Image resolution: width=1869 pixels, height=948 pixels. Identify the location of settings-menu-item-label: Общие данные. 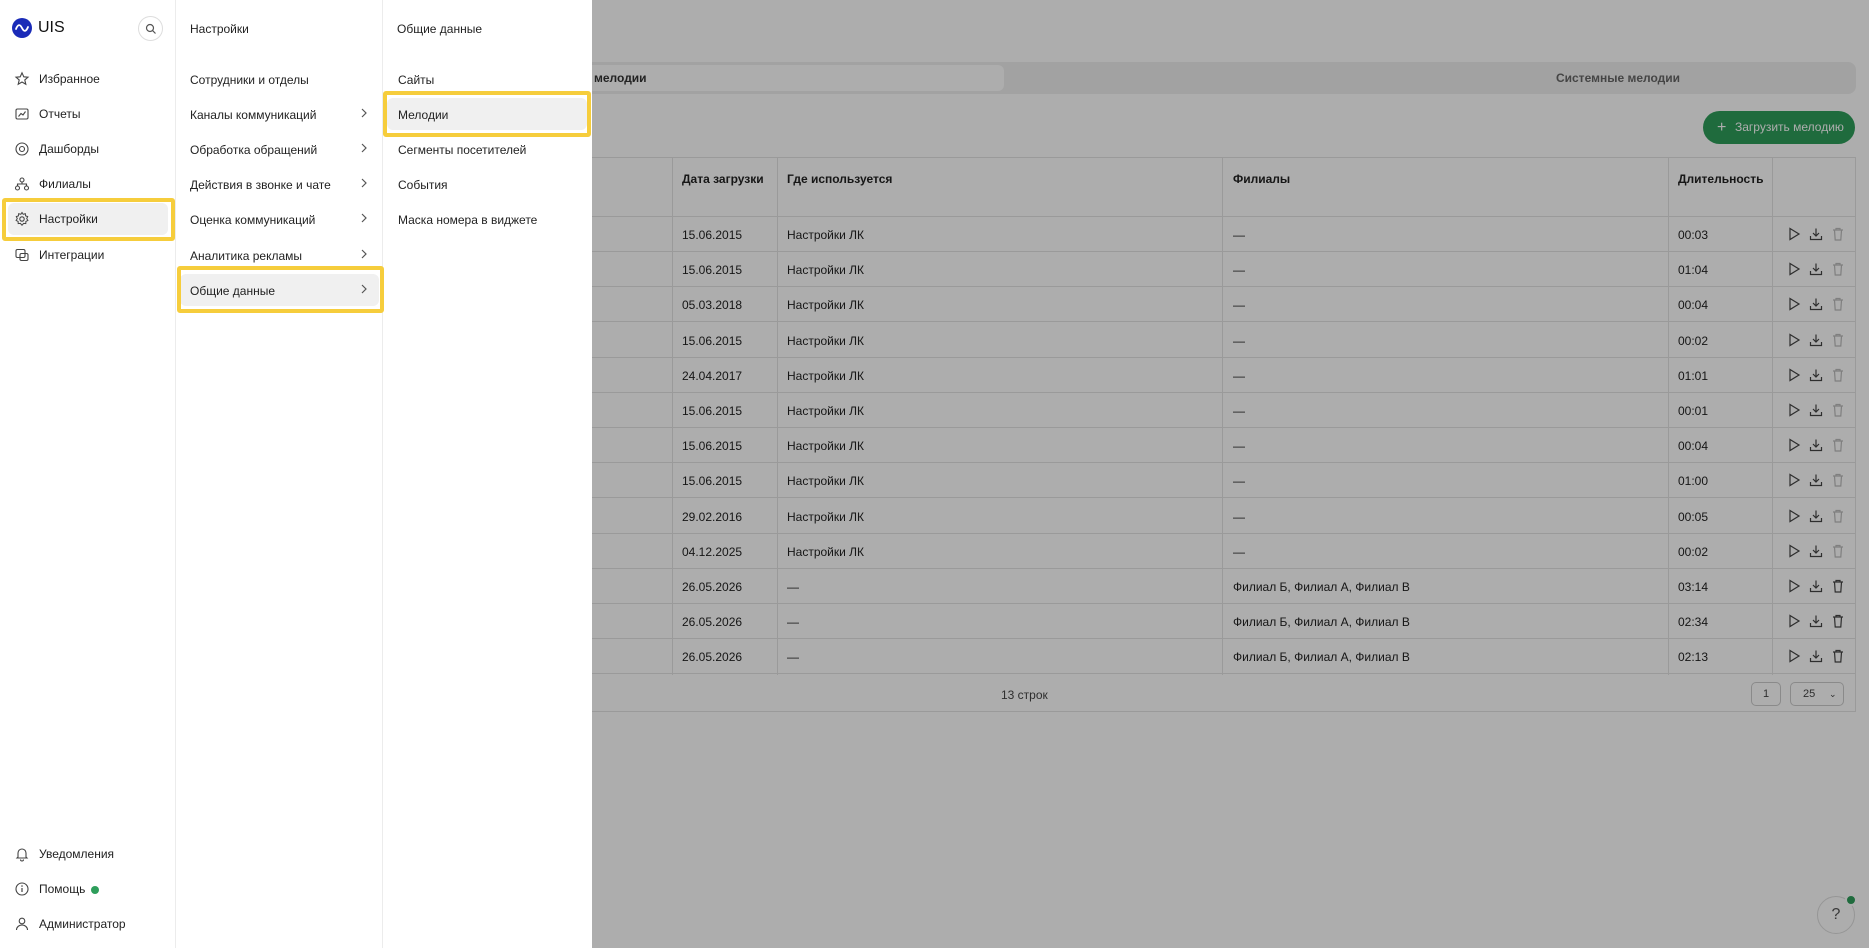
(233, 291).